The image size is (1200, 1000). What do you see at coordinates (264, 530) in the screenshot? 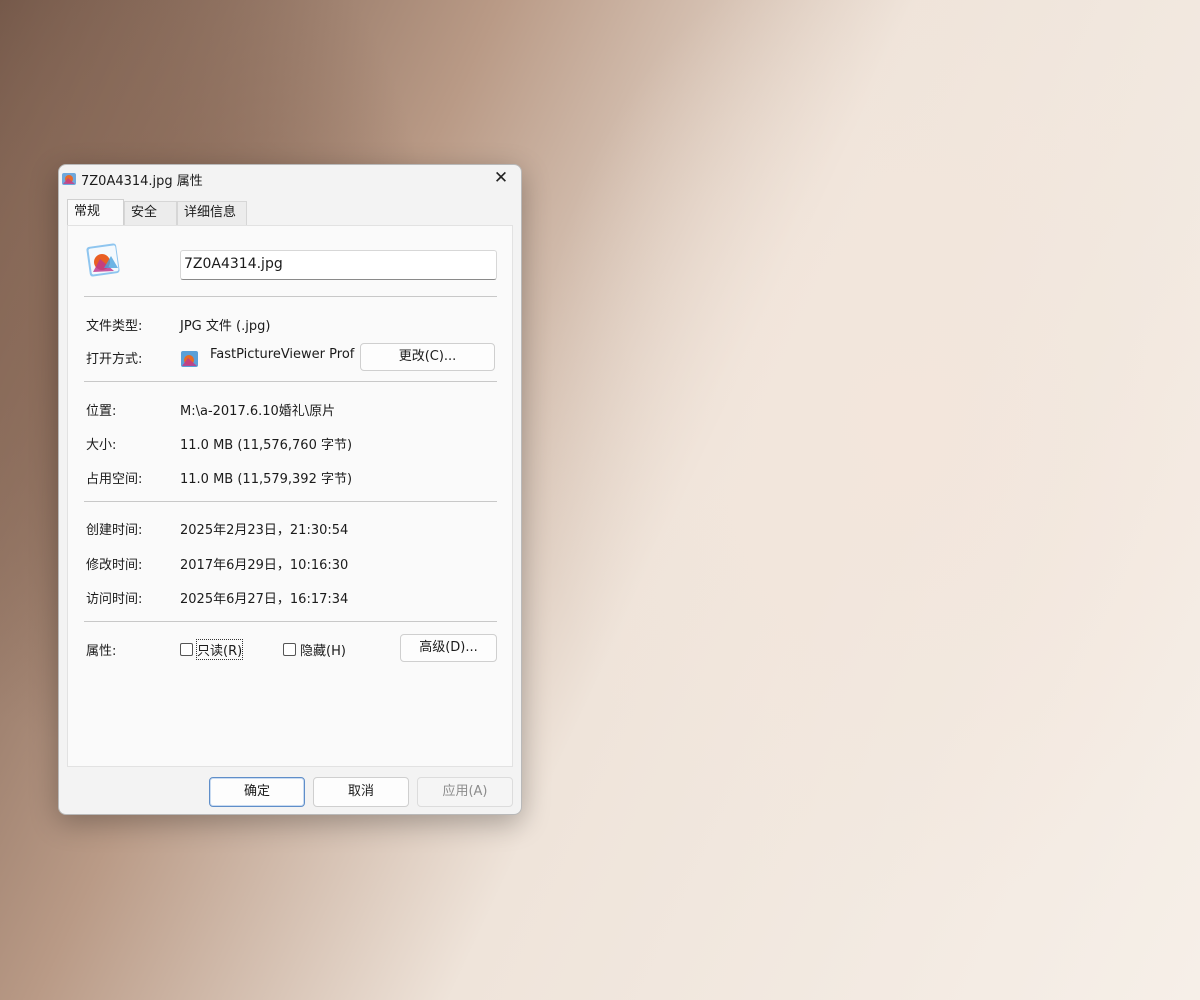
I see `created-value: 2025年2月23日，21:30:54` at bounding box center [264, 530].